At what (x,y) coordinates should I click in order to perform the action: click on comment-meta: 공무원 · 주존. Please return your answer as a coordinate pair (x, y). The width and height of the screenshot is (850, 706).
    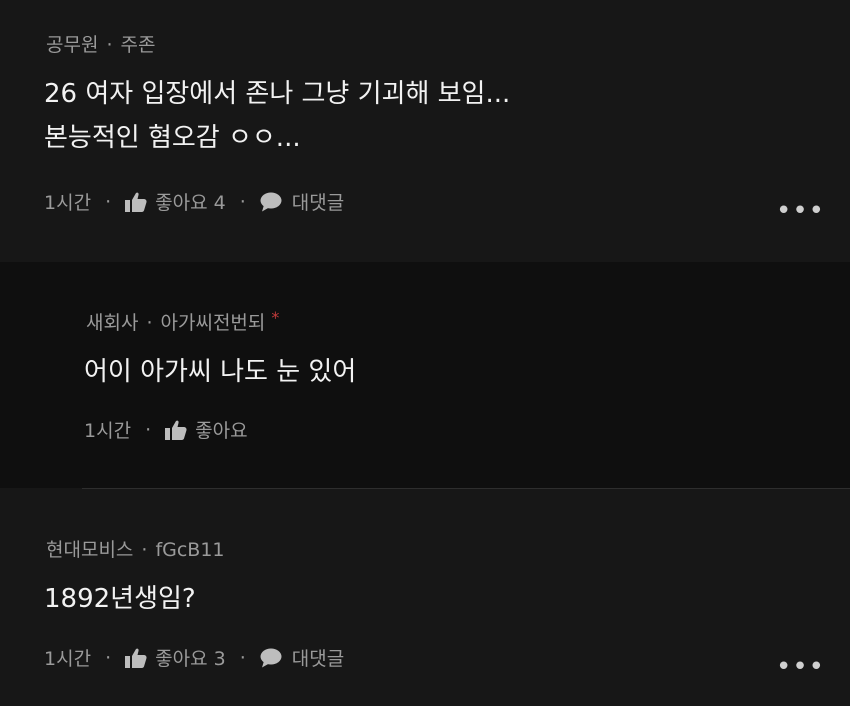
    Looking at the image, I should click on (100, 43).